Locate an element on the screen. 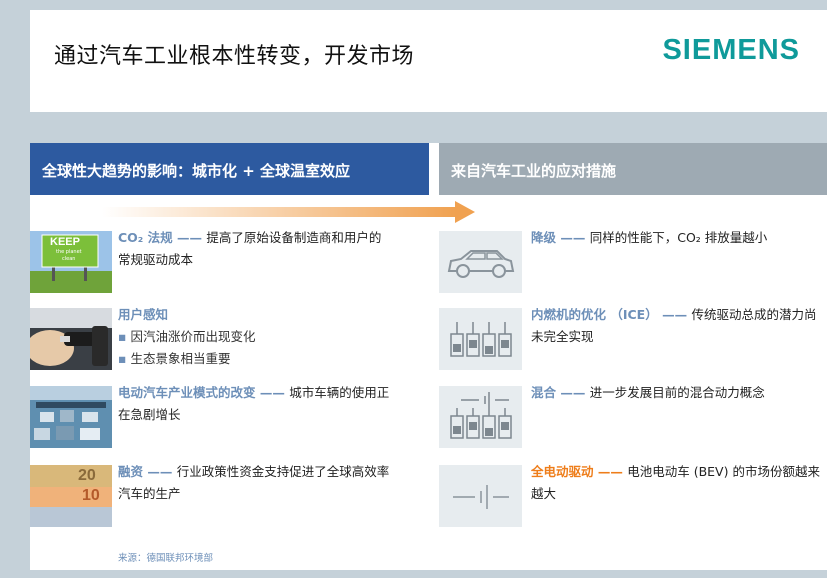  left-item-co2: CO₂ 法规 —— 提高了原始设备制造商和用户的常规驱动成本 is located at coordinates (255, 249).